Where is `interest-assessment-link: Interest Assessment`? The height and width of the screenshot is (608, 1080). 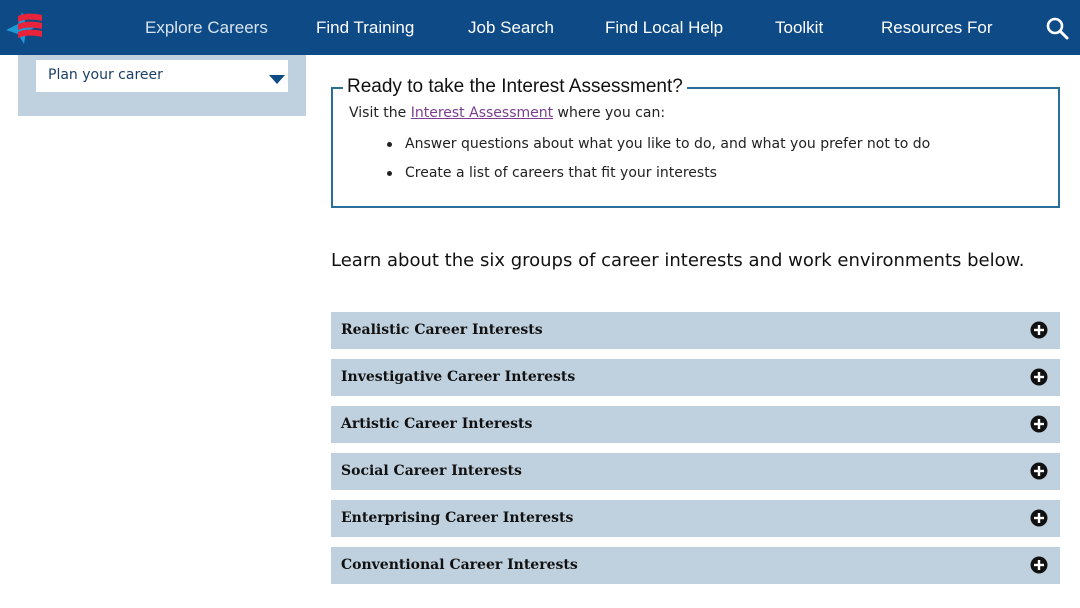
interest-assessment-link: Interest Assessment is located at coordinates (482, 113).